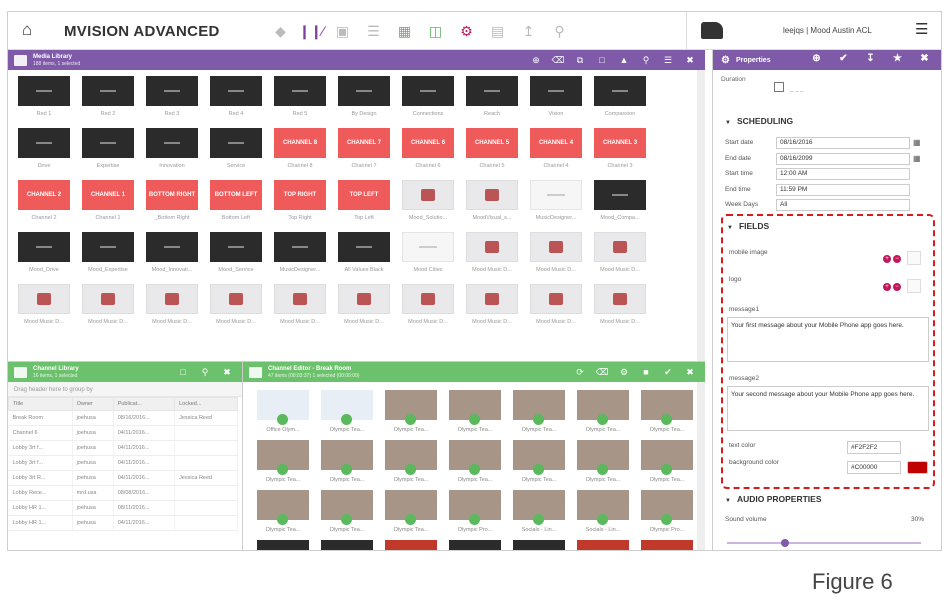 The image size is (952, 606). I want to click on mobile-image-preview, so click(914, 258).